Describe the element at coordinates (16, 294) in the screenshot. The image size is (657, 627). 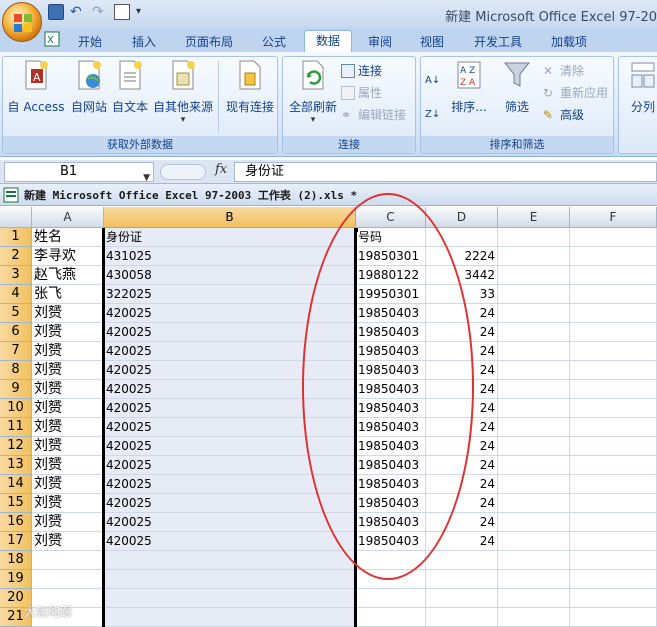
I see `row-header-4: 4` at that location.